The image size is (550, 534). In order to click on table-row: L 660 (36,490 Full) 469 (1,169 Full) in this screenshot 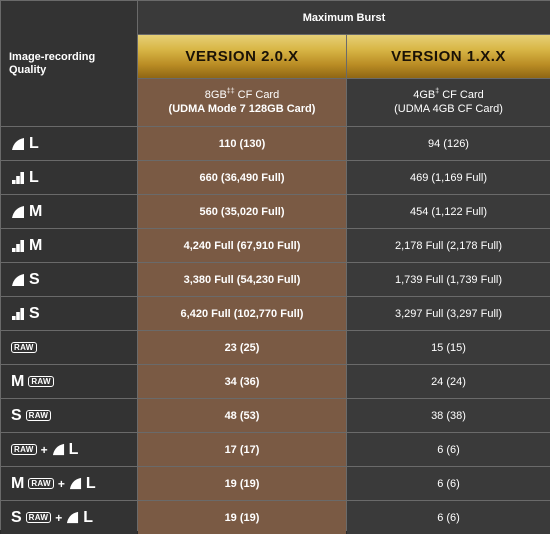, I will do `click(275, 177)`.